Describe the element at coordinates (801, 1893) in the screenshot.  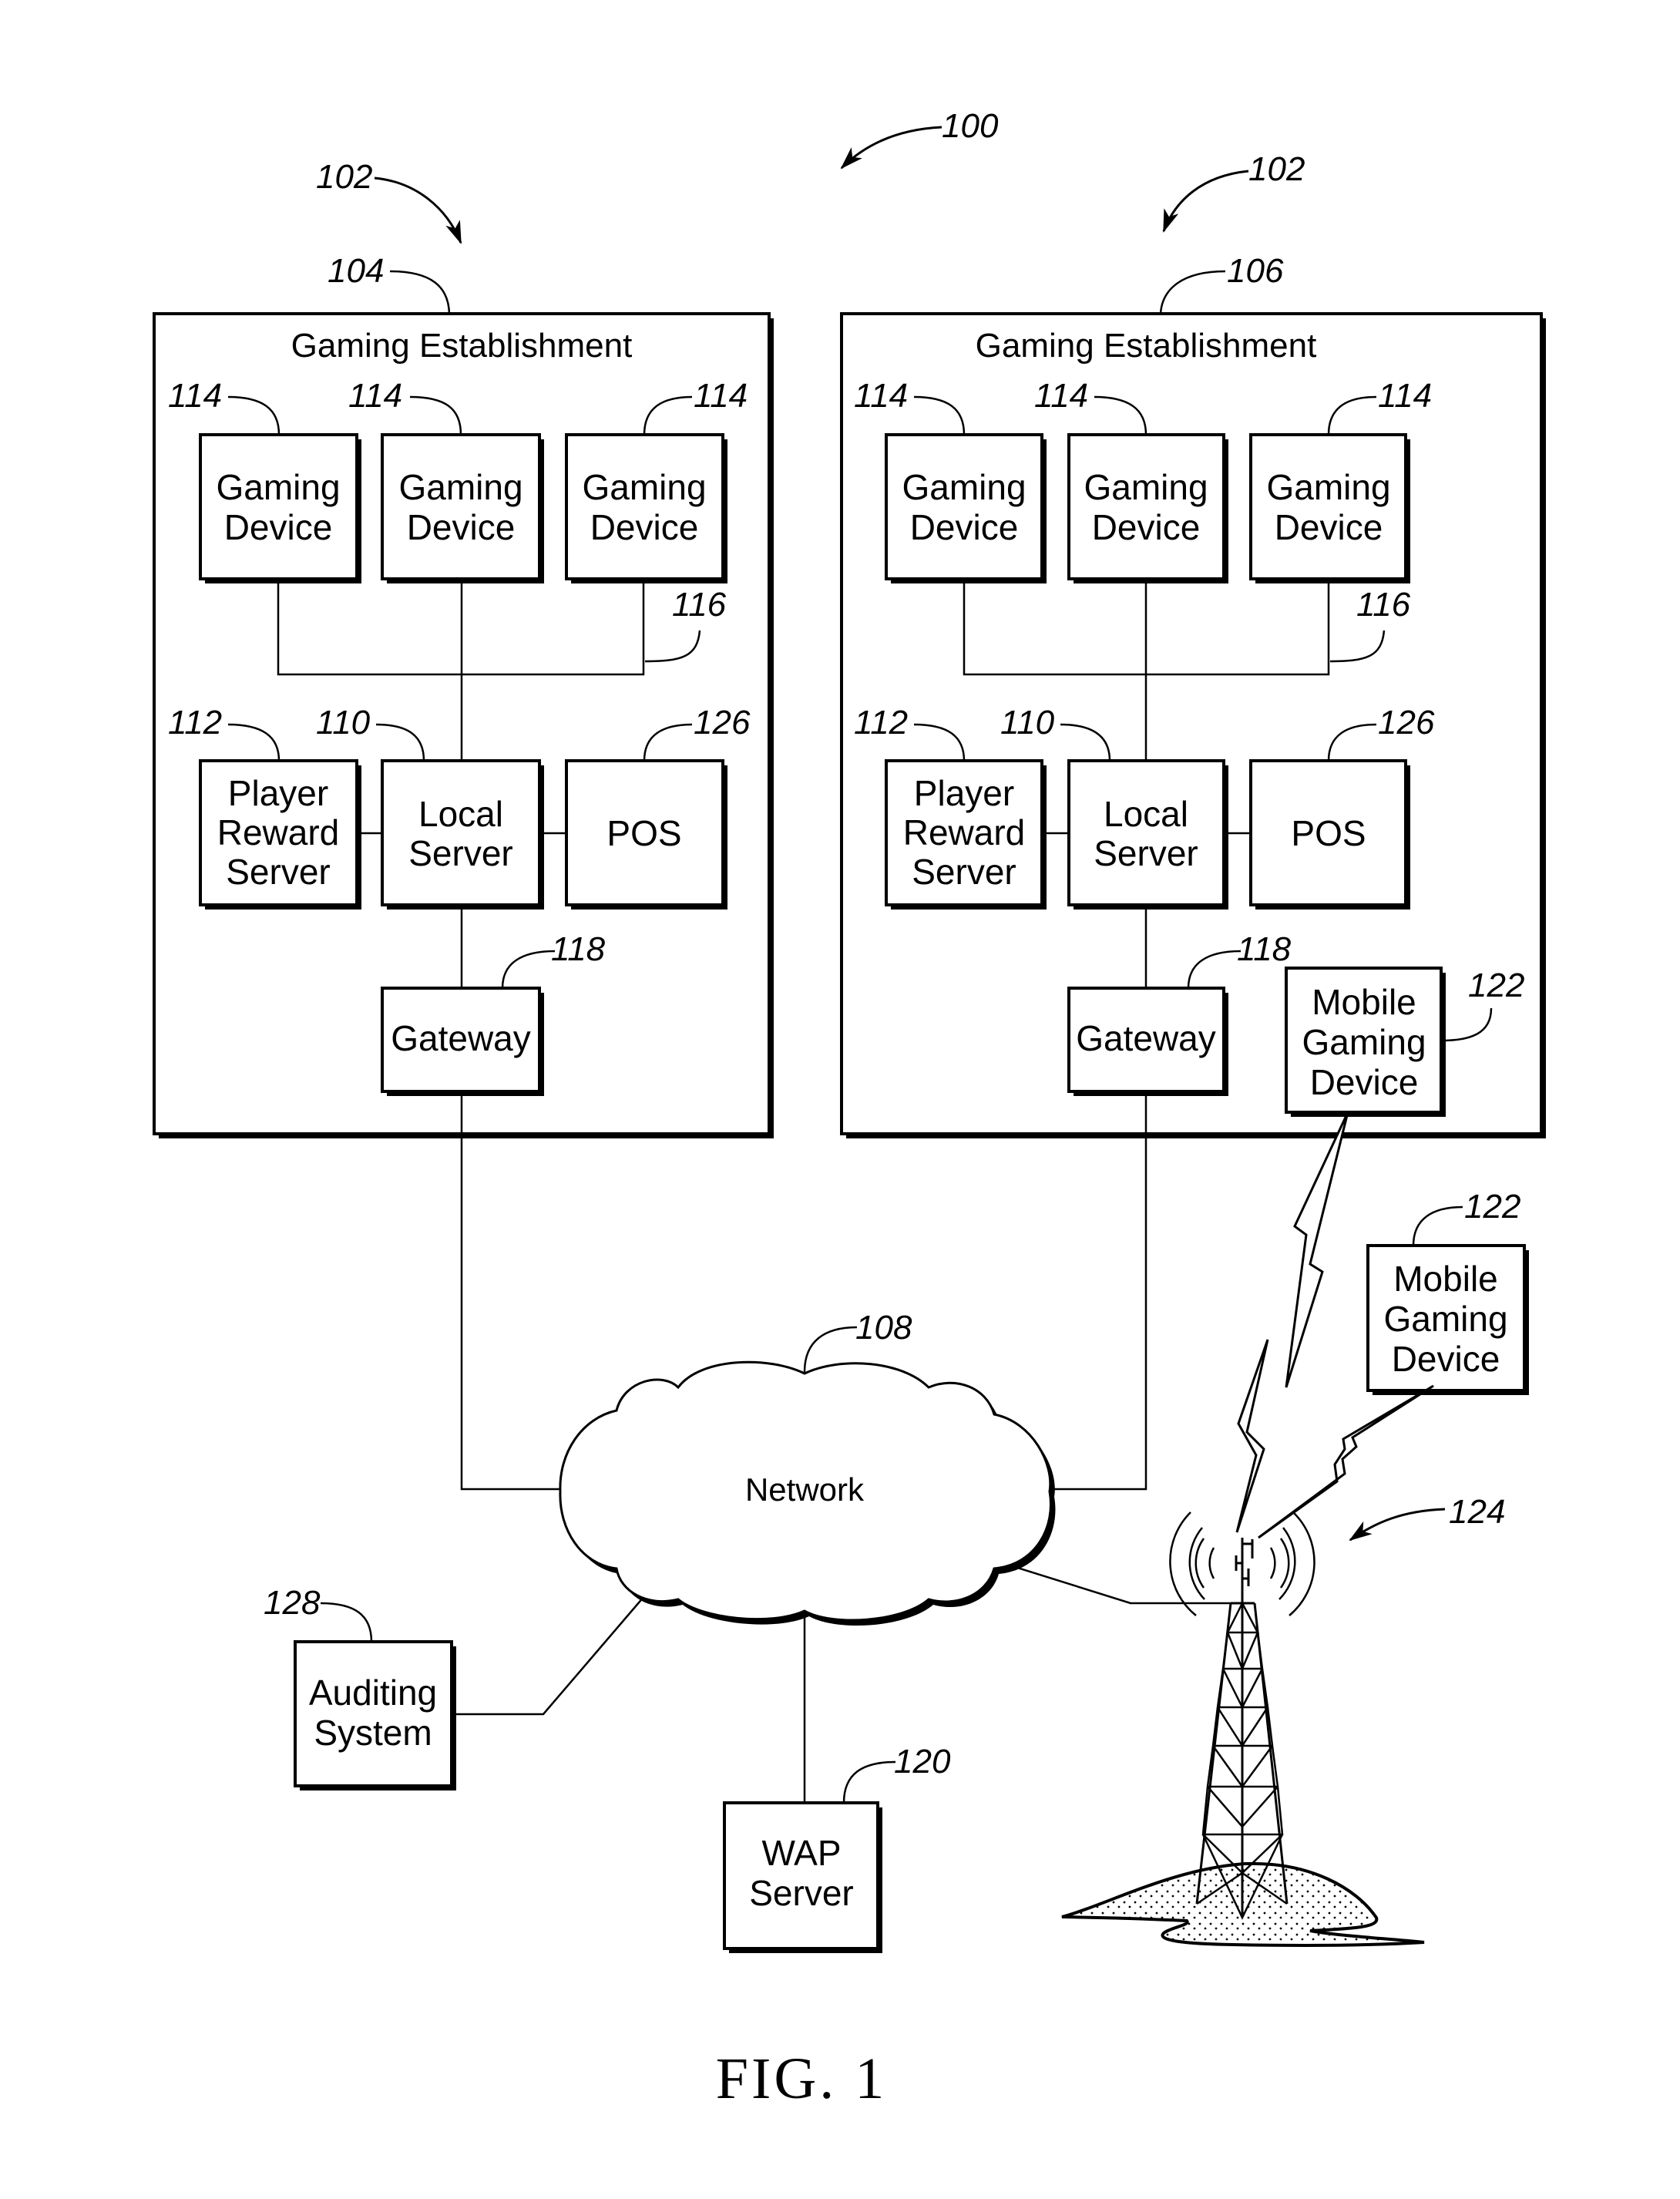
I see `wap-label-line2: Server` at that location.